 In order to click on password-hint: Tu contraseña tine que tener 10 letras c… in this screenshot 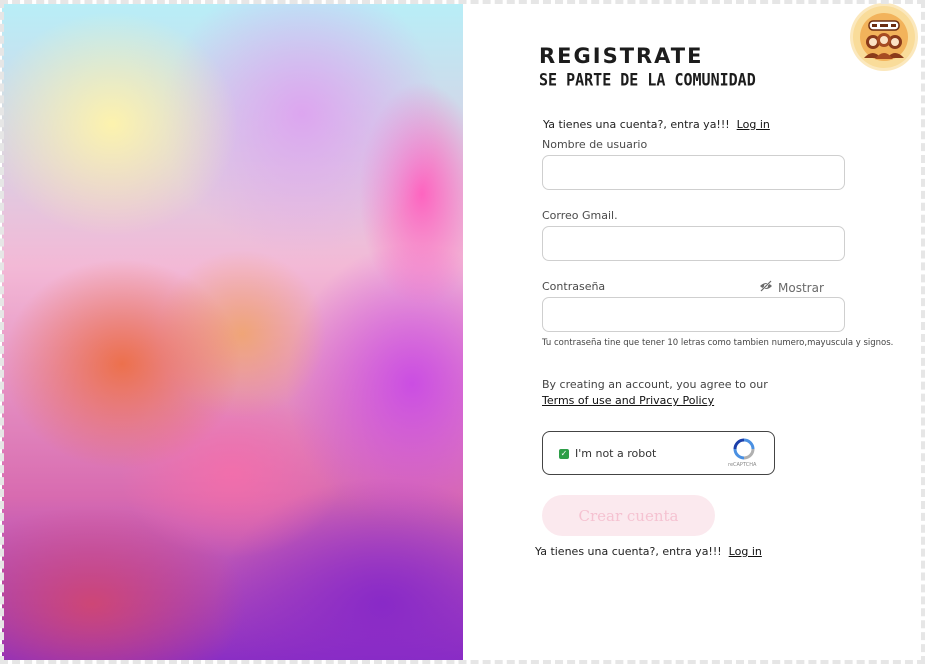, I will do `click(718, 343)`.